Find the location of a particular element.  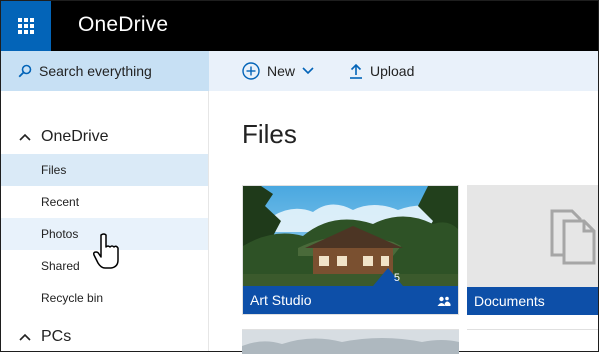

sidebar-item-recent: Recent is located at coordinates (104, 202).